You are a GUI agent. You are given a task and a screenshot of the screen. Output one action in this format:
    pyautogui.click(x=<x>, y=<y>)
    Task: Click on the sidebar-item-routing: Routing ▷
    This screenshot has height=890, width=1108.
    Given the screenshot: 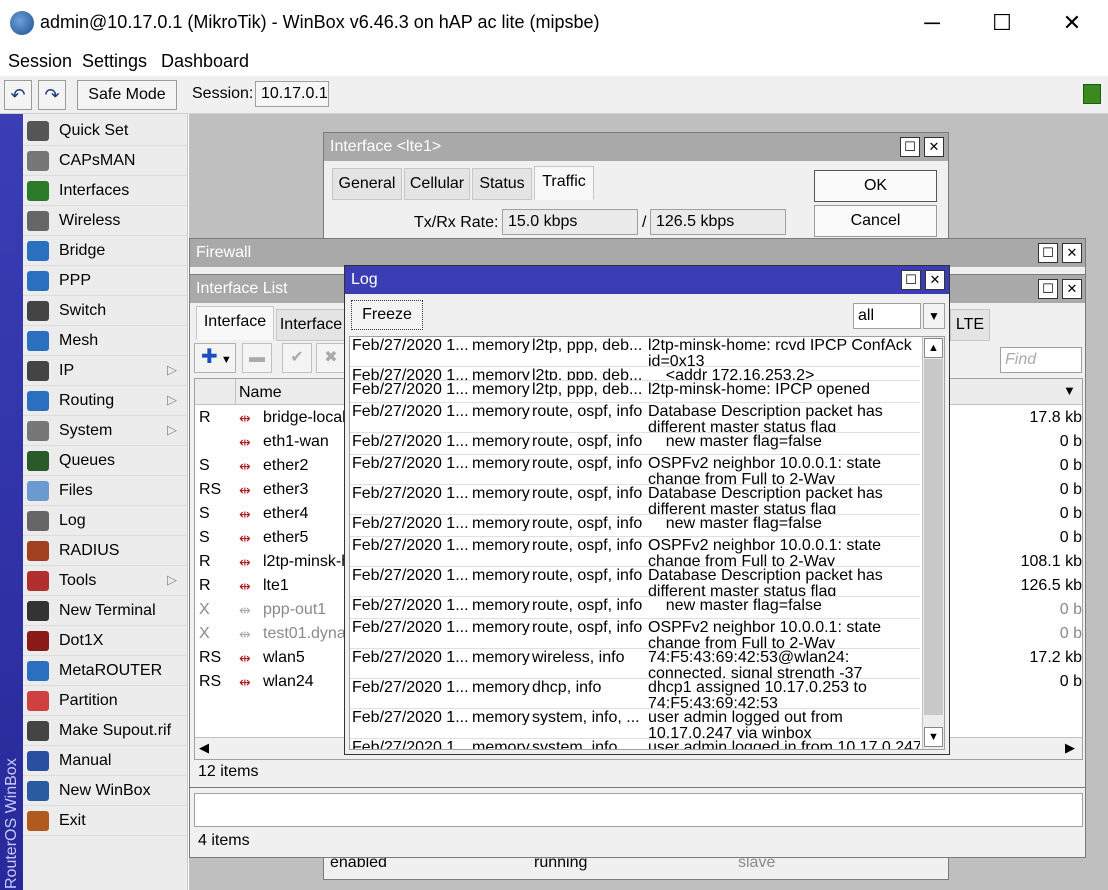 What is the action you would take?
    pyautogui.click(x=105, y=401)
    